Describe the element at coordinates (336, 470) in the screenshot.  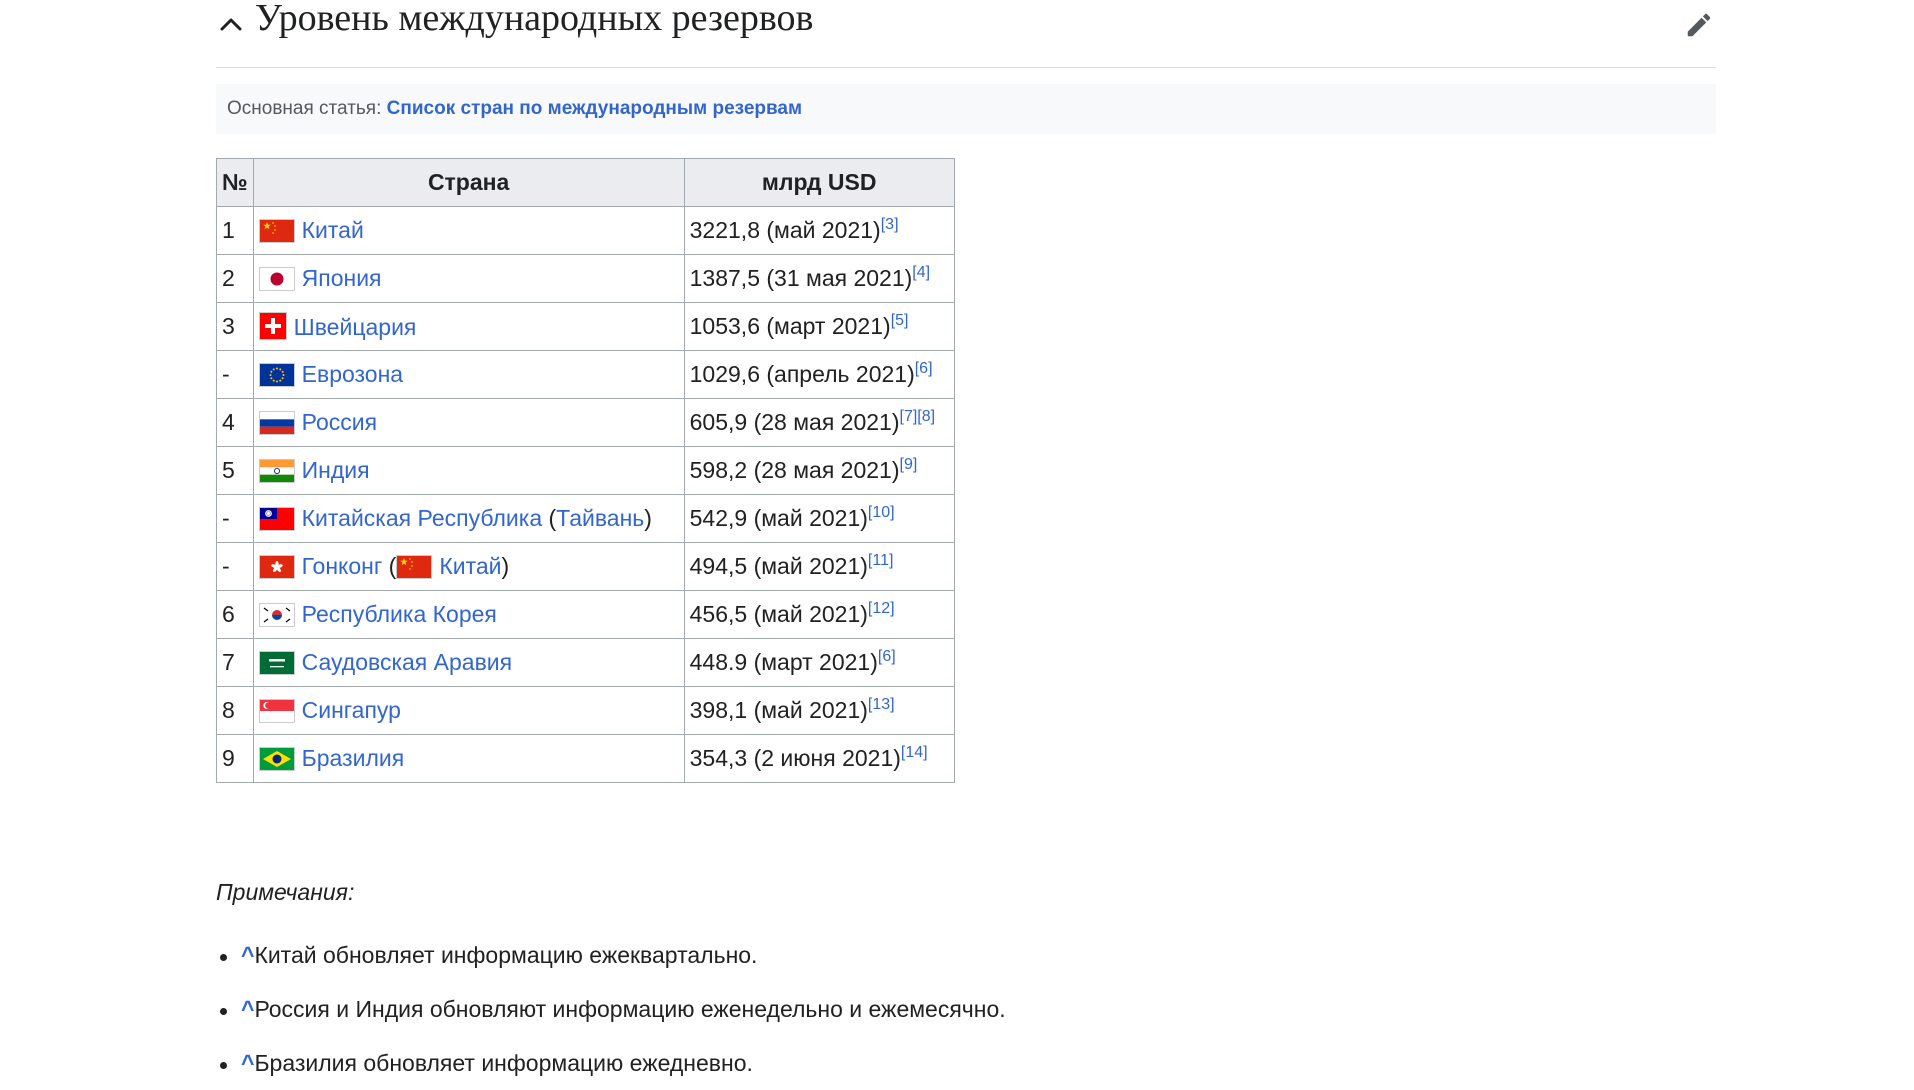
I see `country-link: Индия` at that location.